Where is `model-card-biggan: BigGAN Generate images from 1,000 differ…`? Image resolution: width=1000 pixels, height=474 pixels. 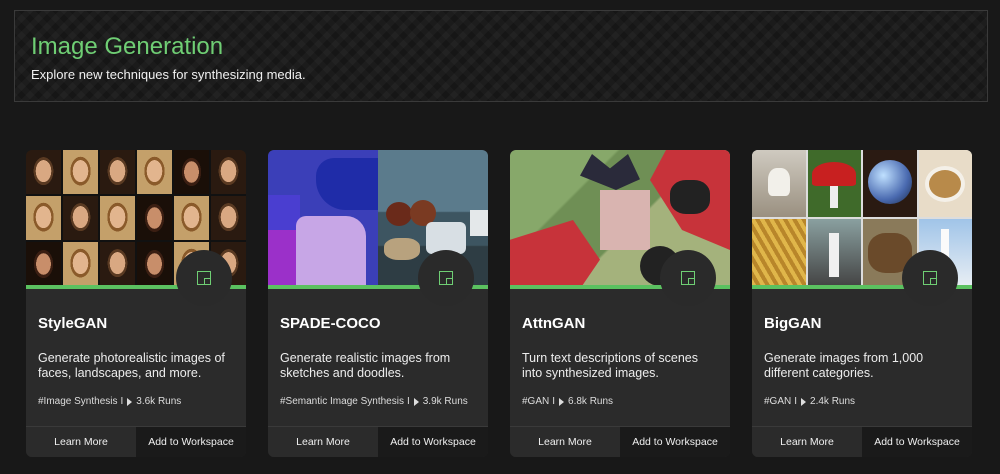
model-card-biggan: BigGAN Generate images from 1,000 differ… is located at coordinates (862, 303).